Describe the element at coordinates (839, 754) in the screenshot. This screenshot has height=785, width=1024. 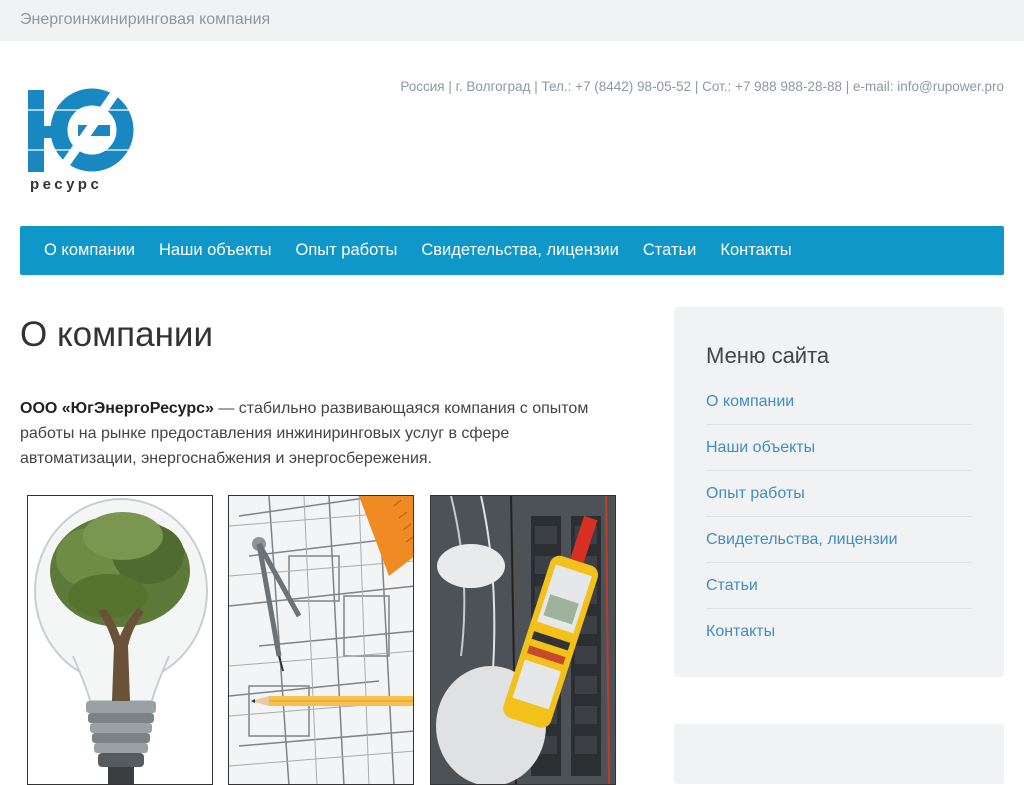
I see `secondary-panel` at that location.